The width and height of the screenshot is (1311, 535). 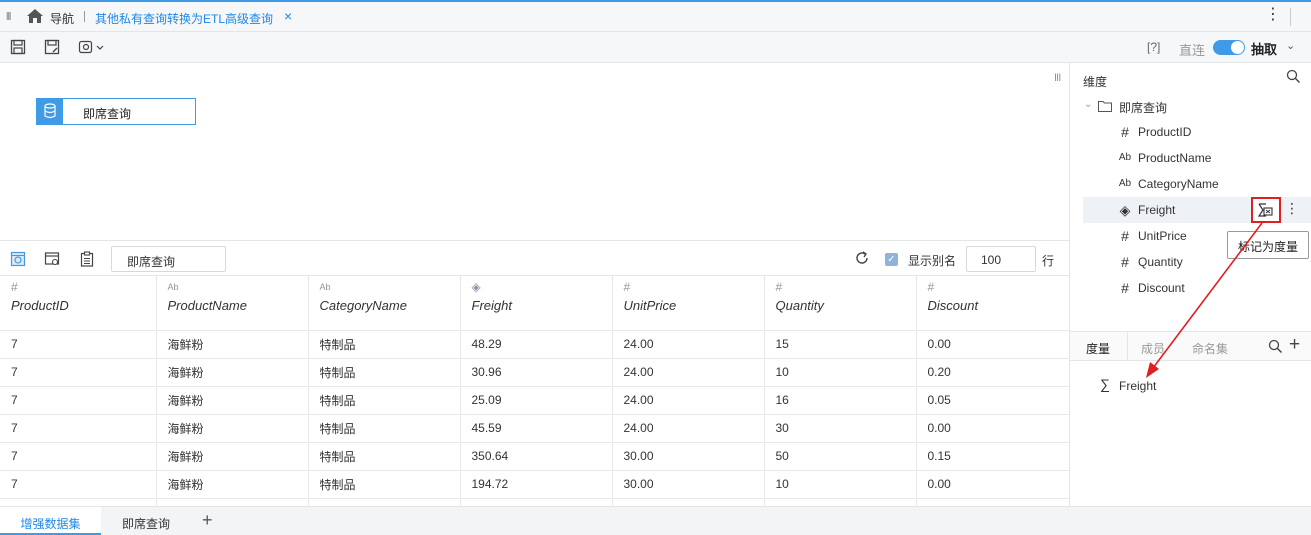 What do you see at coordinates (146, 521) in the screenshot?
I see `tab-ad-hoc-query: 即席查询` at bounding box center [146, 521].